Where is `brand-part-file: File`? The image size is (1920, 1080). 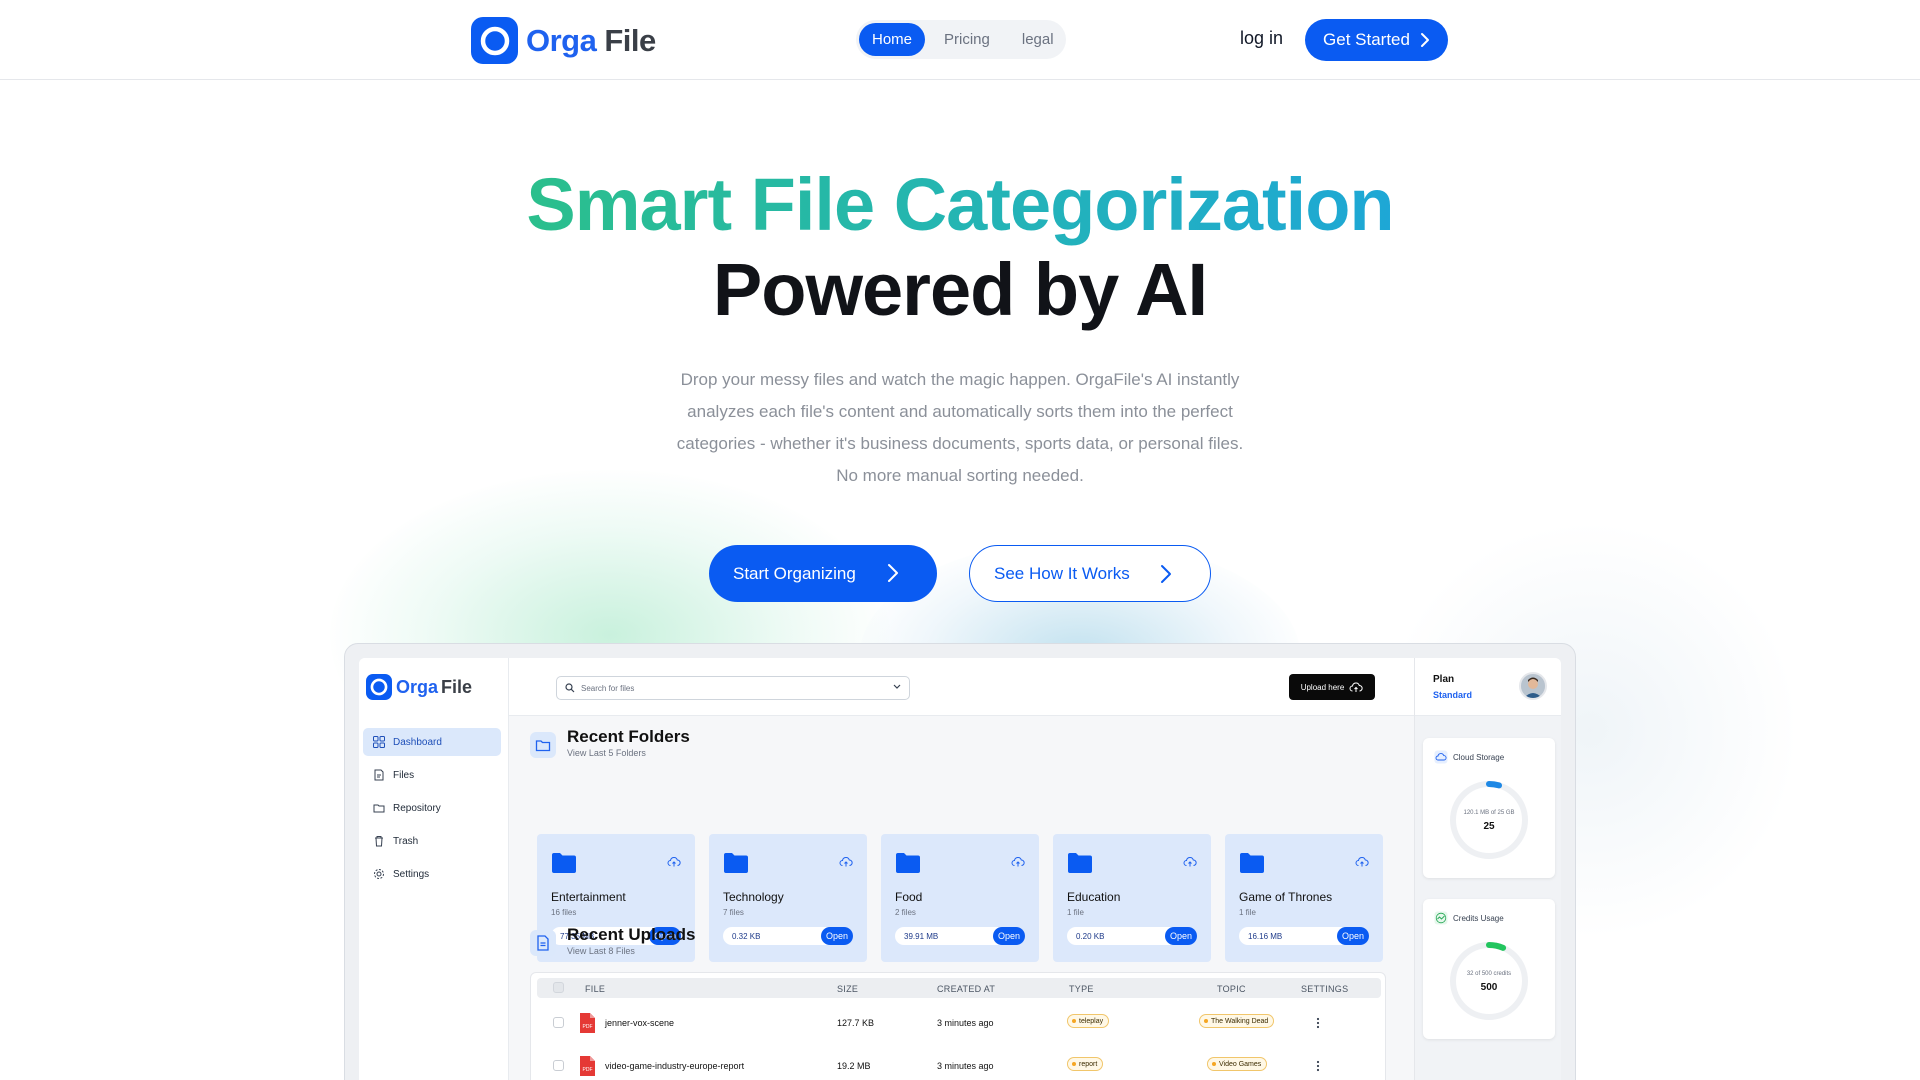
brand-part-file: File is located at coordinates (457, 686).